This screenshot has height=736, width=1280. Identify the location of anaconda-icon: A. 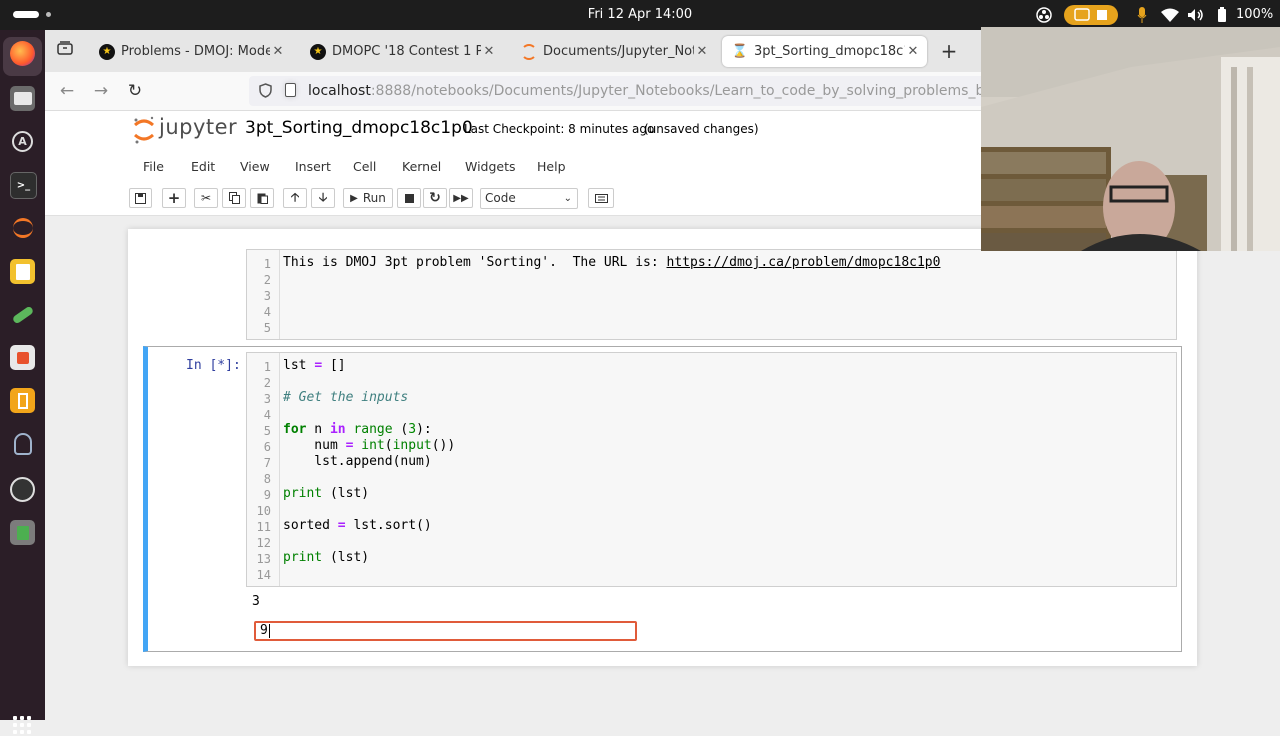
(22, 141).